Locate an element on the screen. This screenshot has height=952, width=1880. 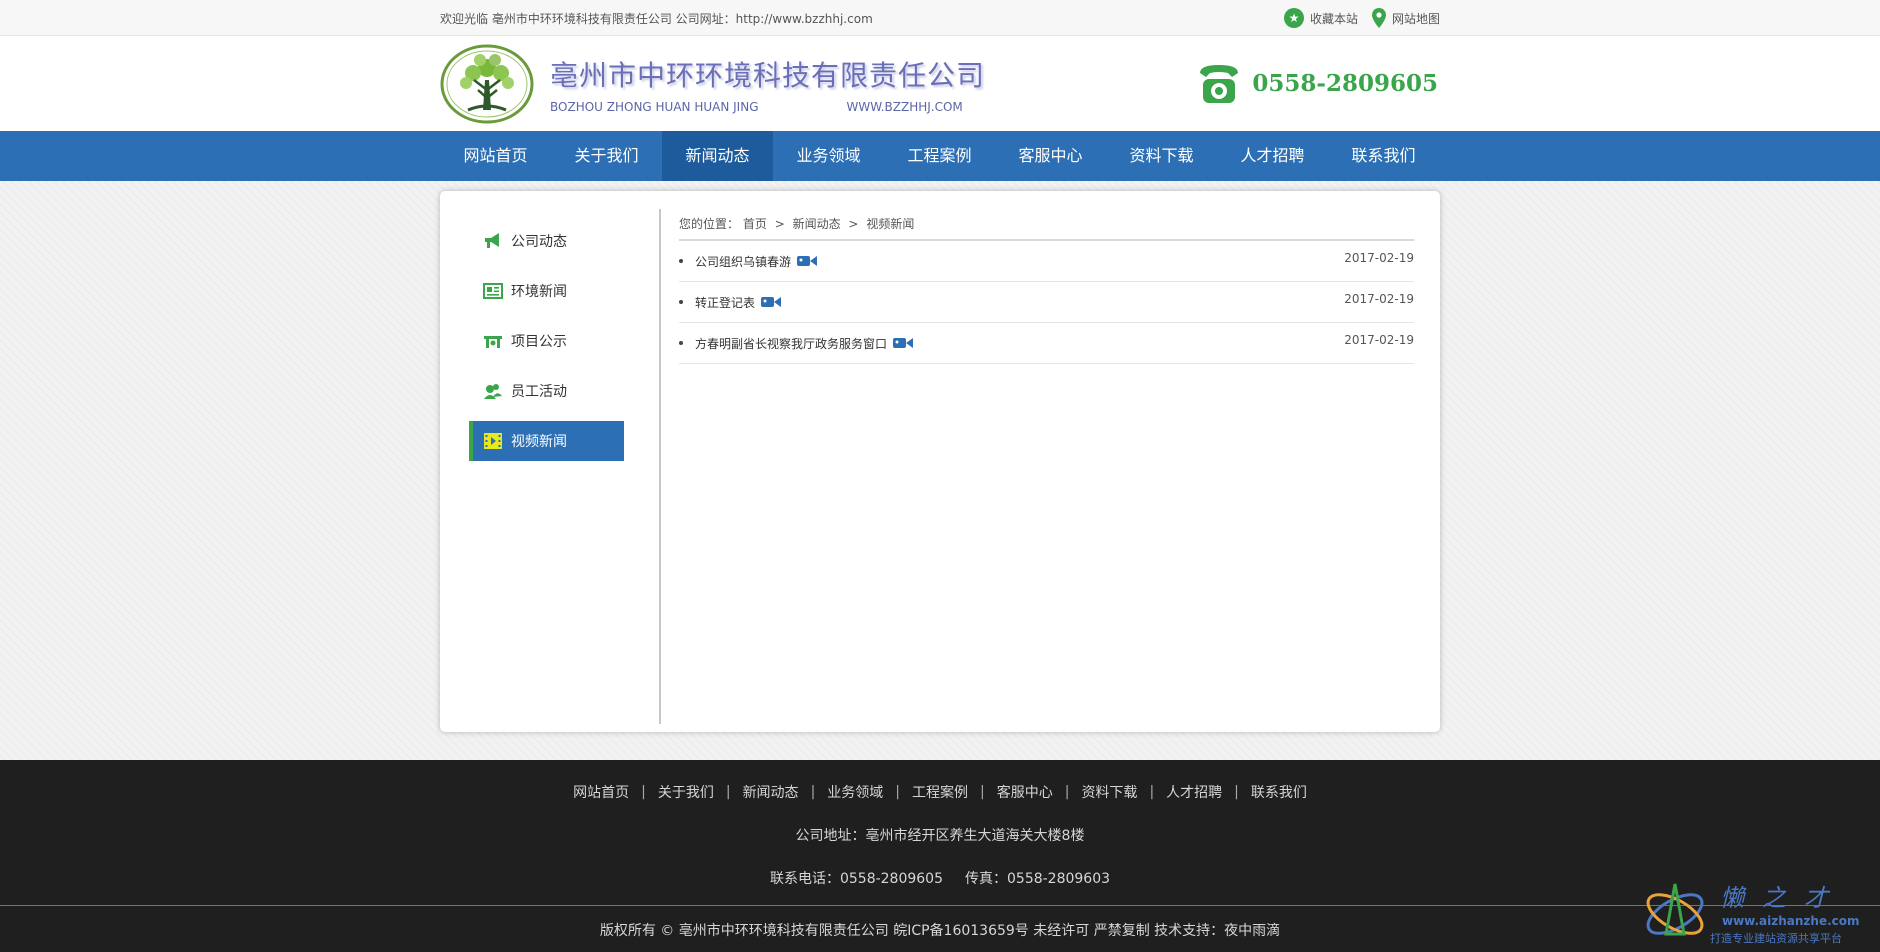
nav-item-jobs: 人才招聘 is located at coordinates (1272, 156).